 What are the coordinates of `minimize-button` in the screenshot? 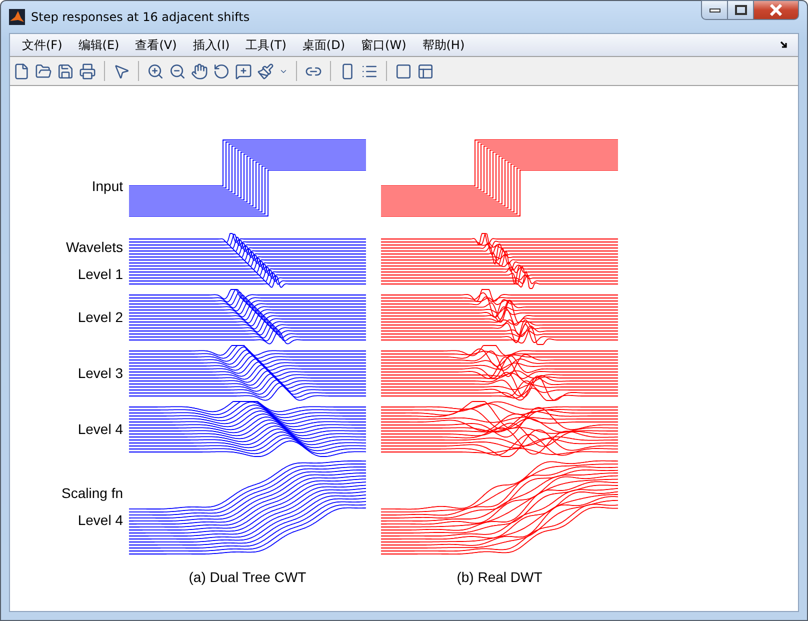 It's located at (714, 10).